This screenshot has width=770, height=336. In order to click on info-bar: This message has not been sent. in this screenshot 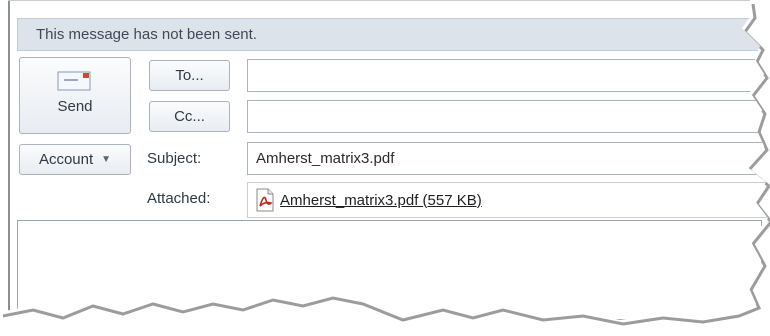, I will do `click(389, 34)`.